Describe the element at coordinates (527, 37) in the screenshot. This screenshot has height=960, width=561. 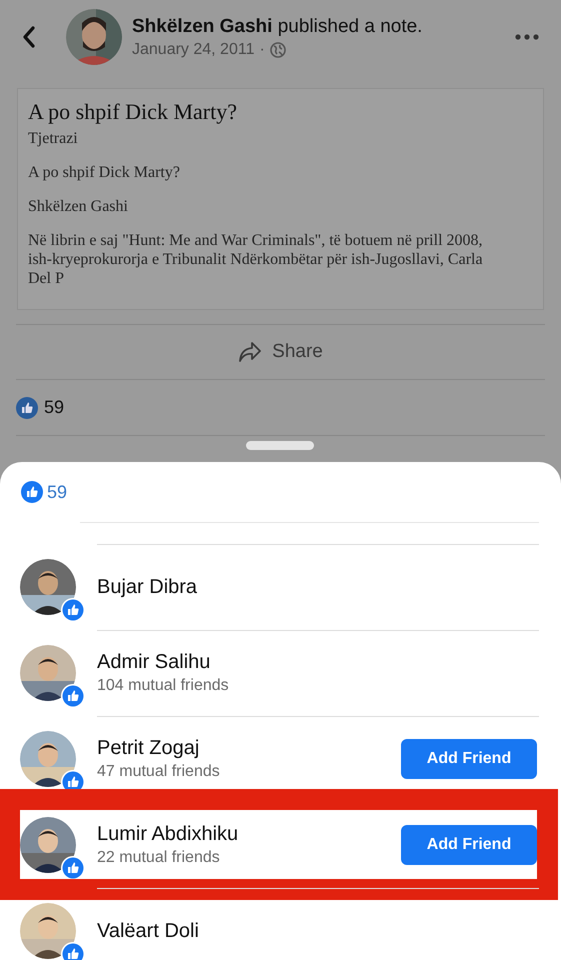
I see `more-icon` at that location.